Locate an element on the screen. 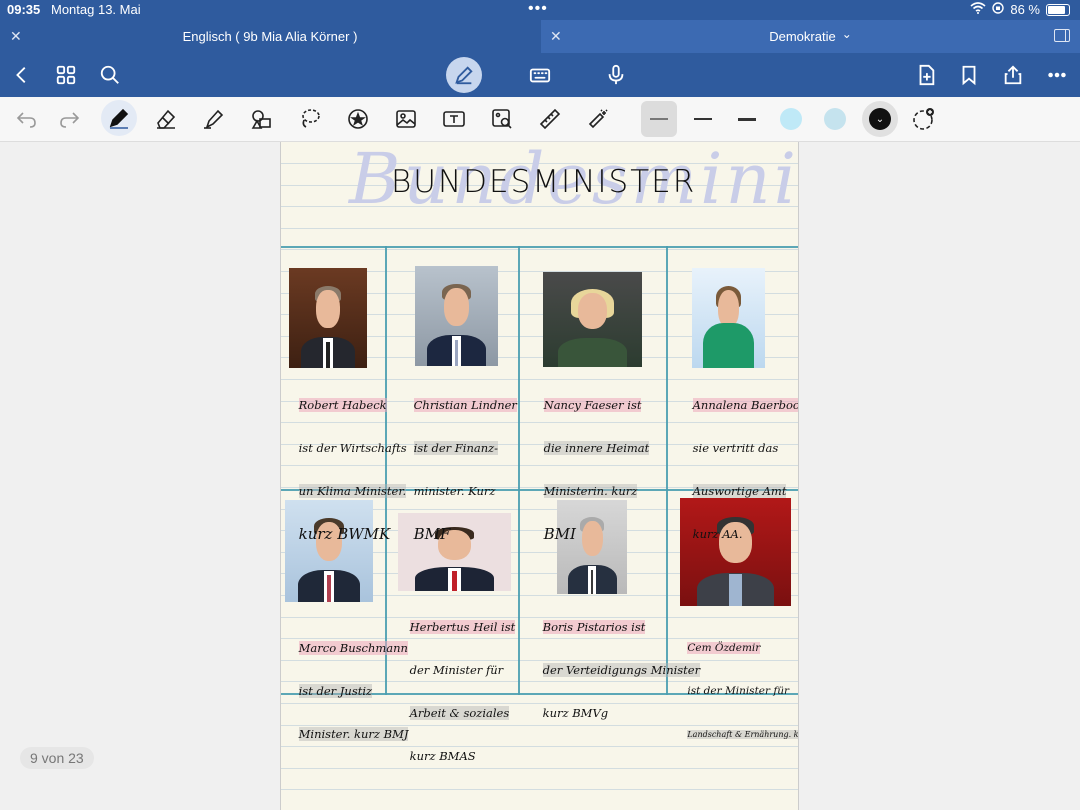  status-time: 09:35 is located at coordinates (24, 9).